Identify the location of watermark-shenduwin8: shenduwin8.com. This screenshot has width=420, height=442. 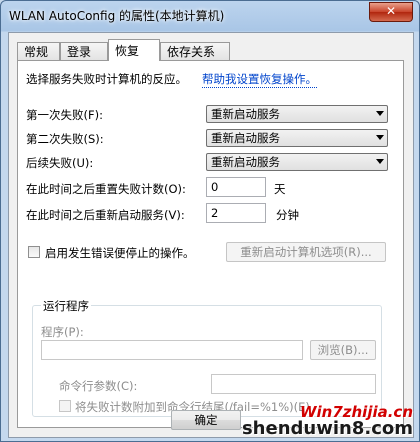
(327, 428).